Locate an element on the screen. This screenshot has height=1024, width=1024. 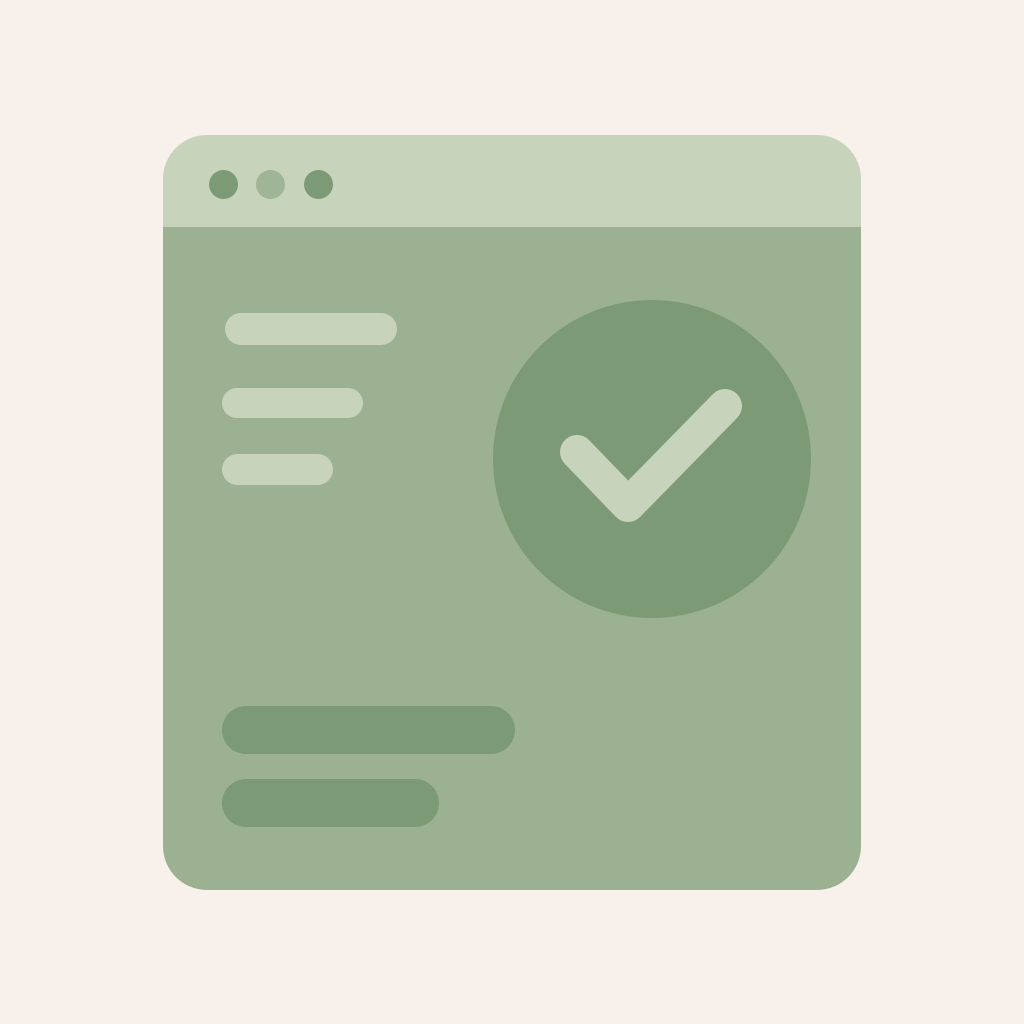
checkmark-icon is located at coordinates (651, 455).